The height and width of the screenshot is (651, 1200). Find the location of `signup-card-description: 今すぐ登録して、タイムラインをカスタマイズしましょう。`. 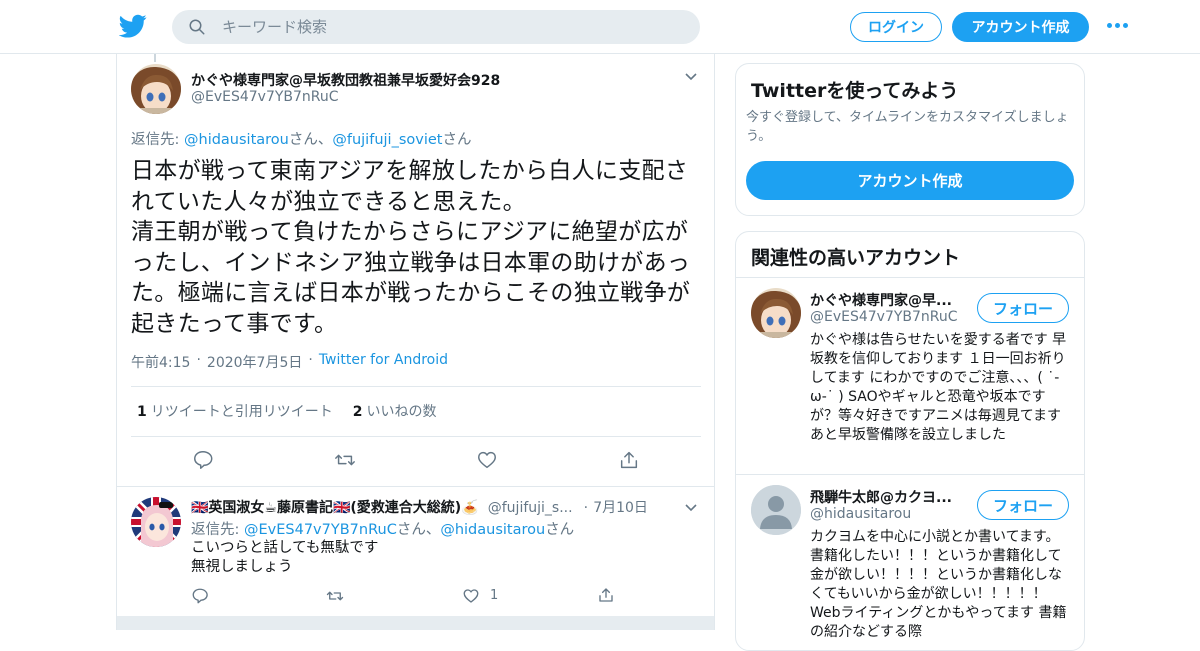

signup-card-description: 今すぐ登録して、タイムラインをカスタマイズしましょう。 is located at coordinates (907, 127).